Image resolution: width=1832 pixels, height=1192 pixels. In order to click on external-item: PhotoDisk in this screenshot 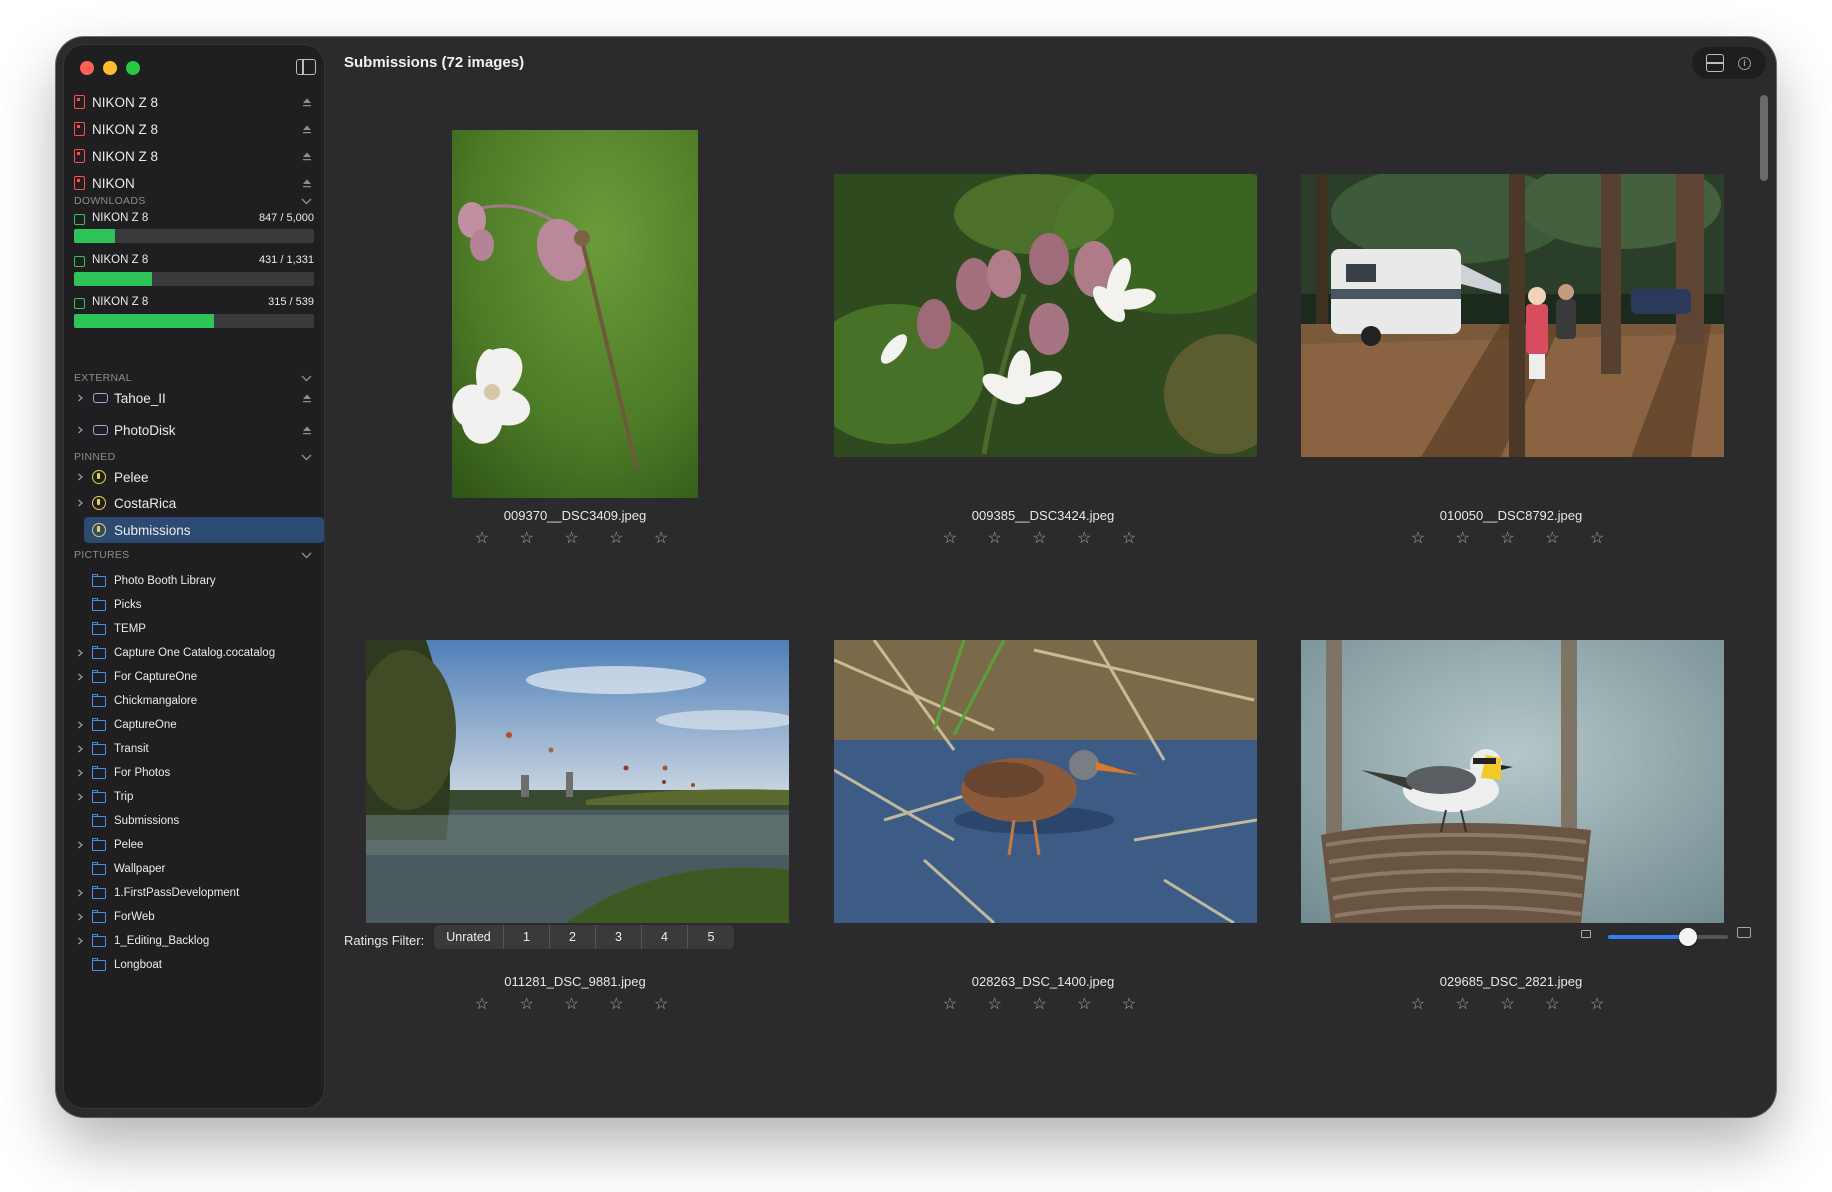, I will do `click(194, 430)`.